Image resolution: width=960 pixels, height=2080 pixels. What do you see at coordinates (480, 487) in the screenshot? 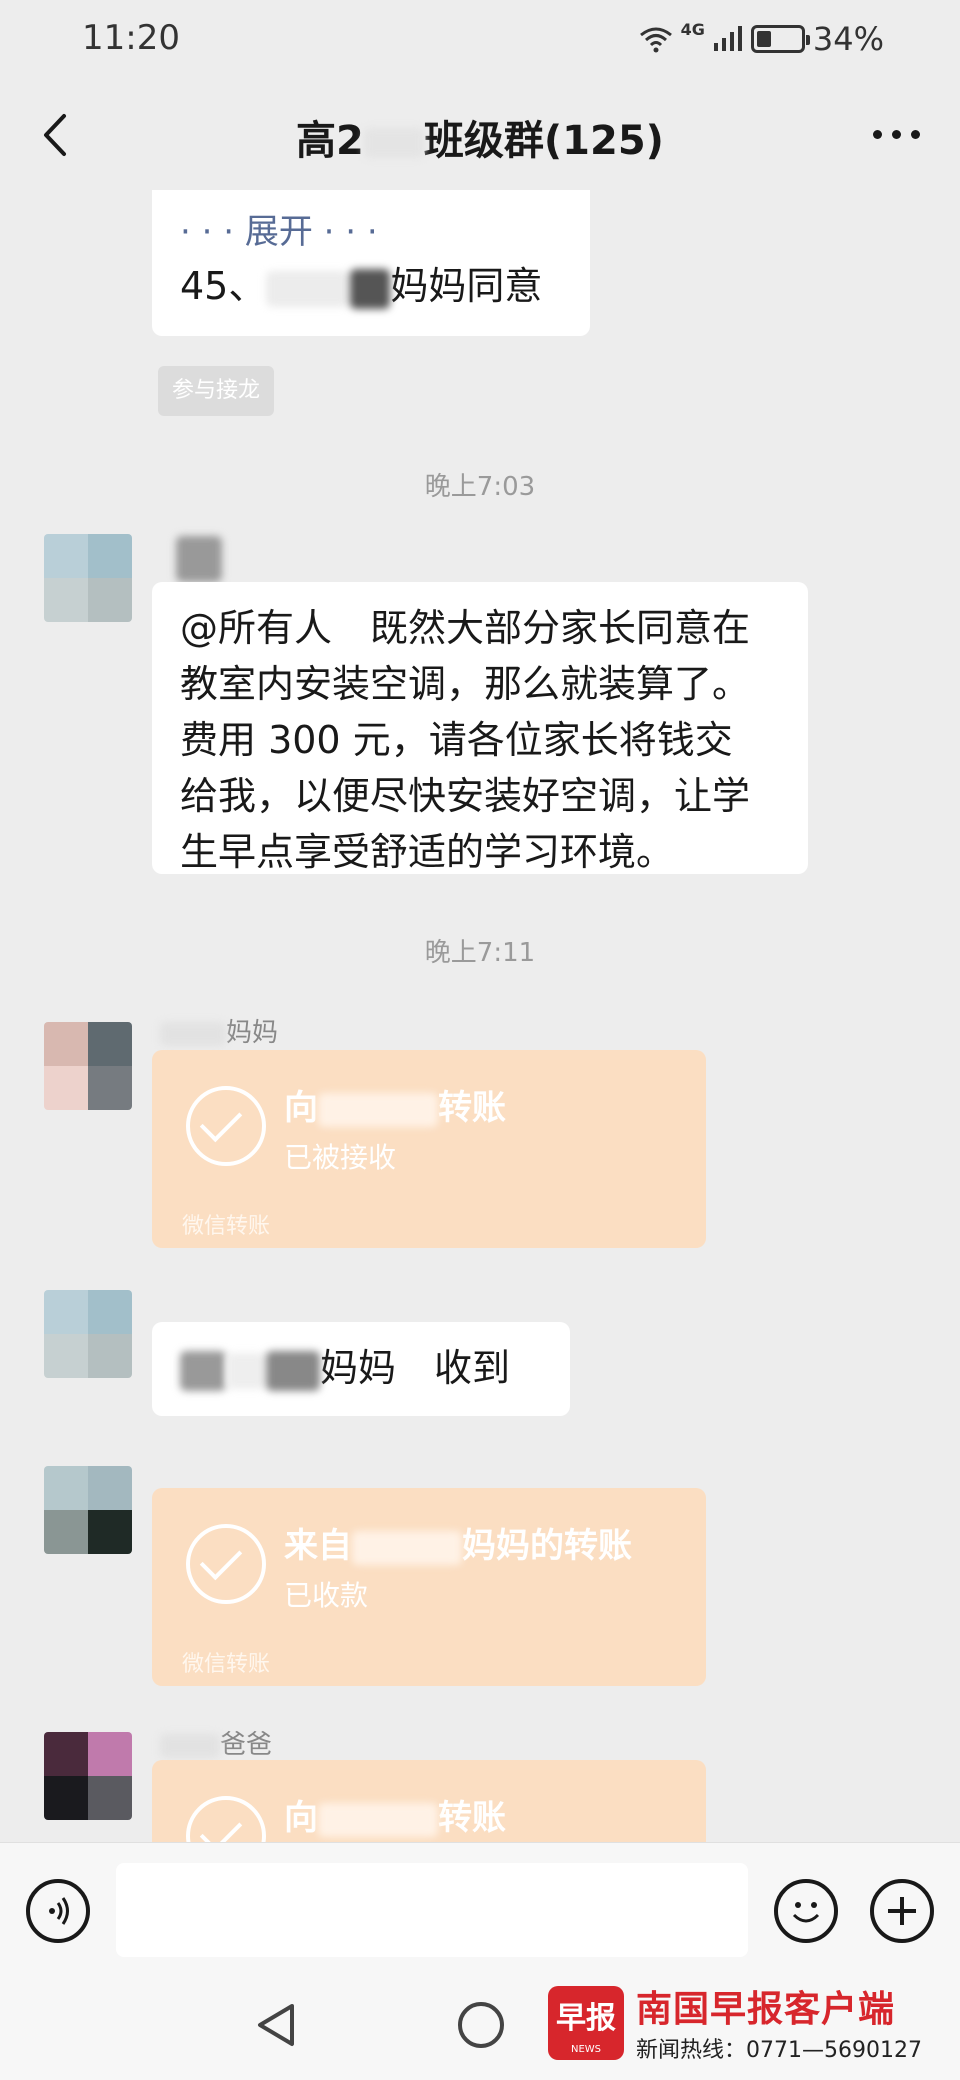
I see `timestamp: 晚上7:03` at bounding box center [480, 487].